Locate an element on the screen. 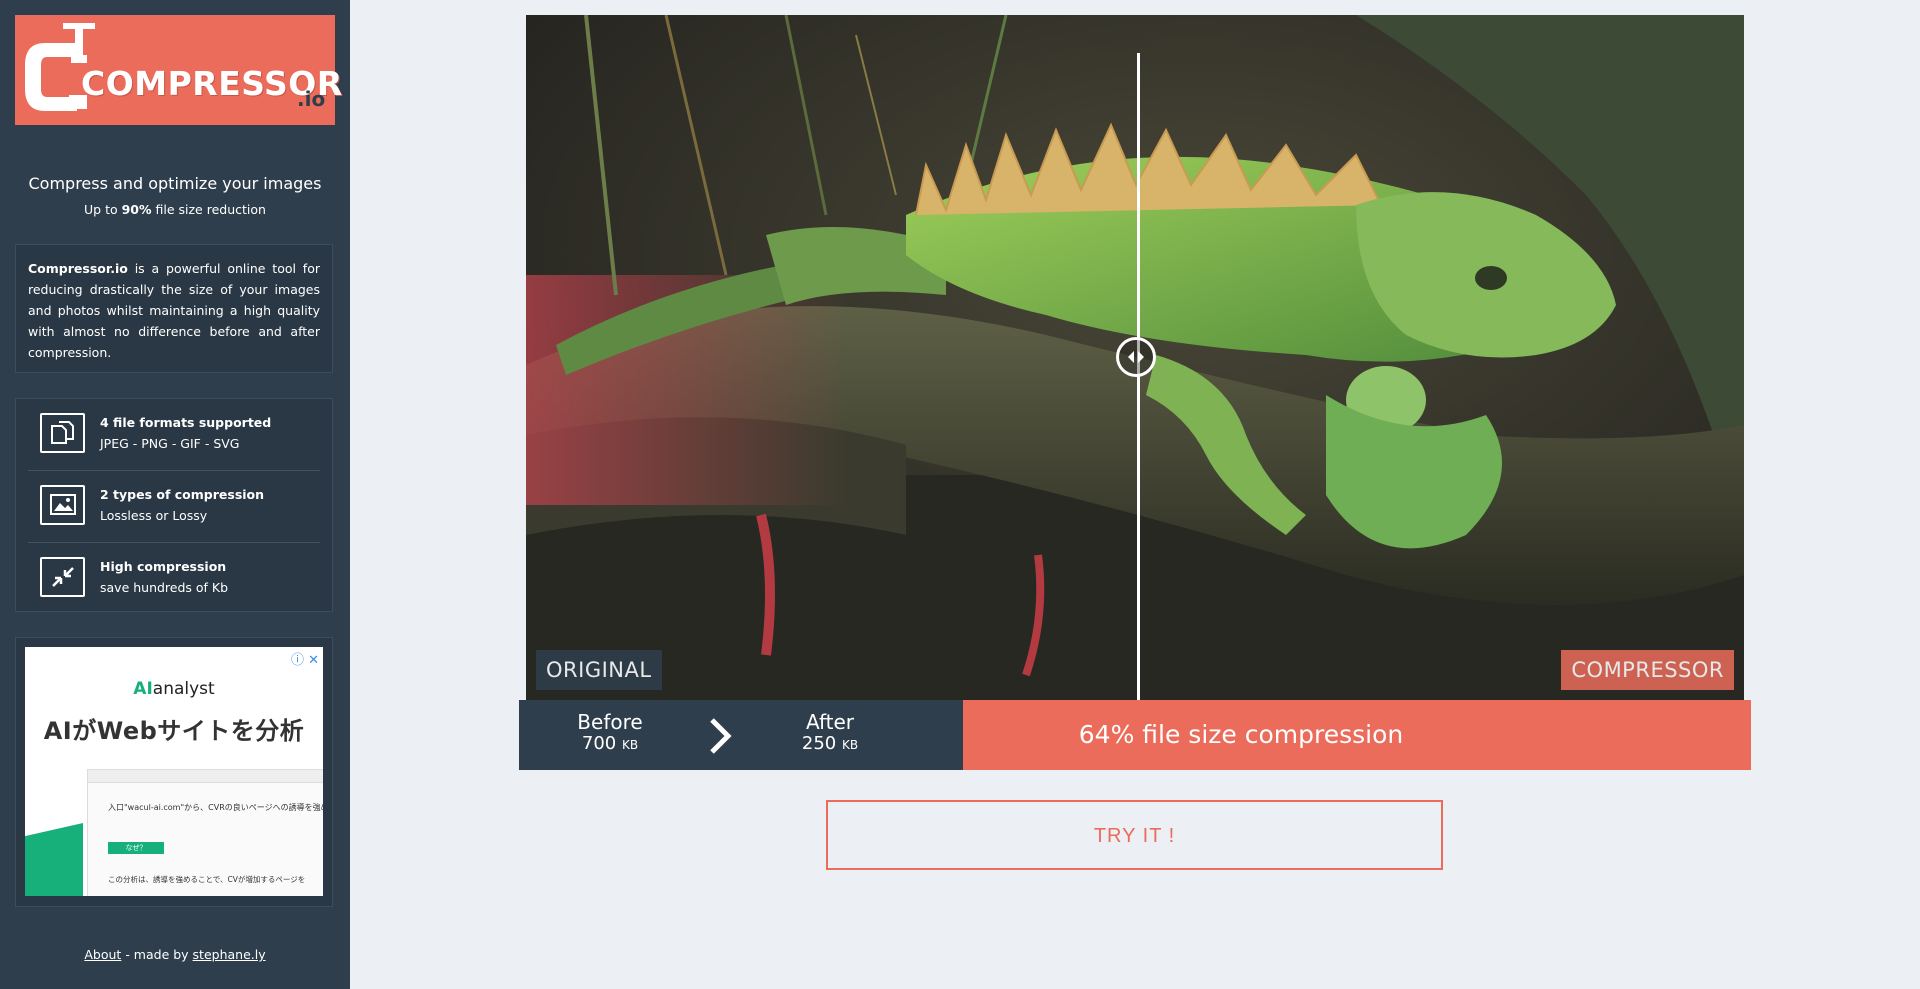  before-value: 700 KB is located at coordinates (610, 743).